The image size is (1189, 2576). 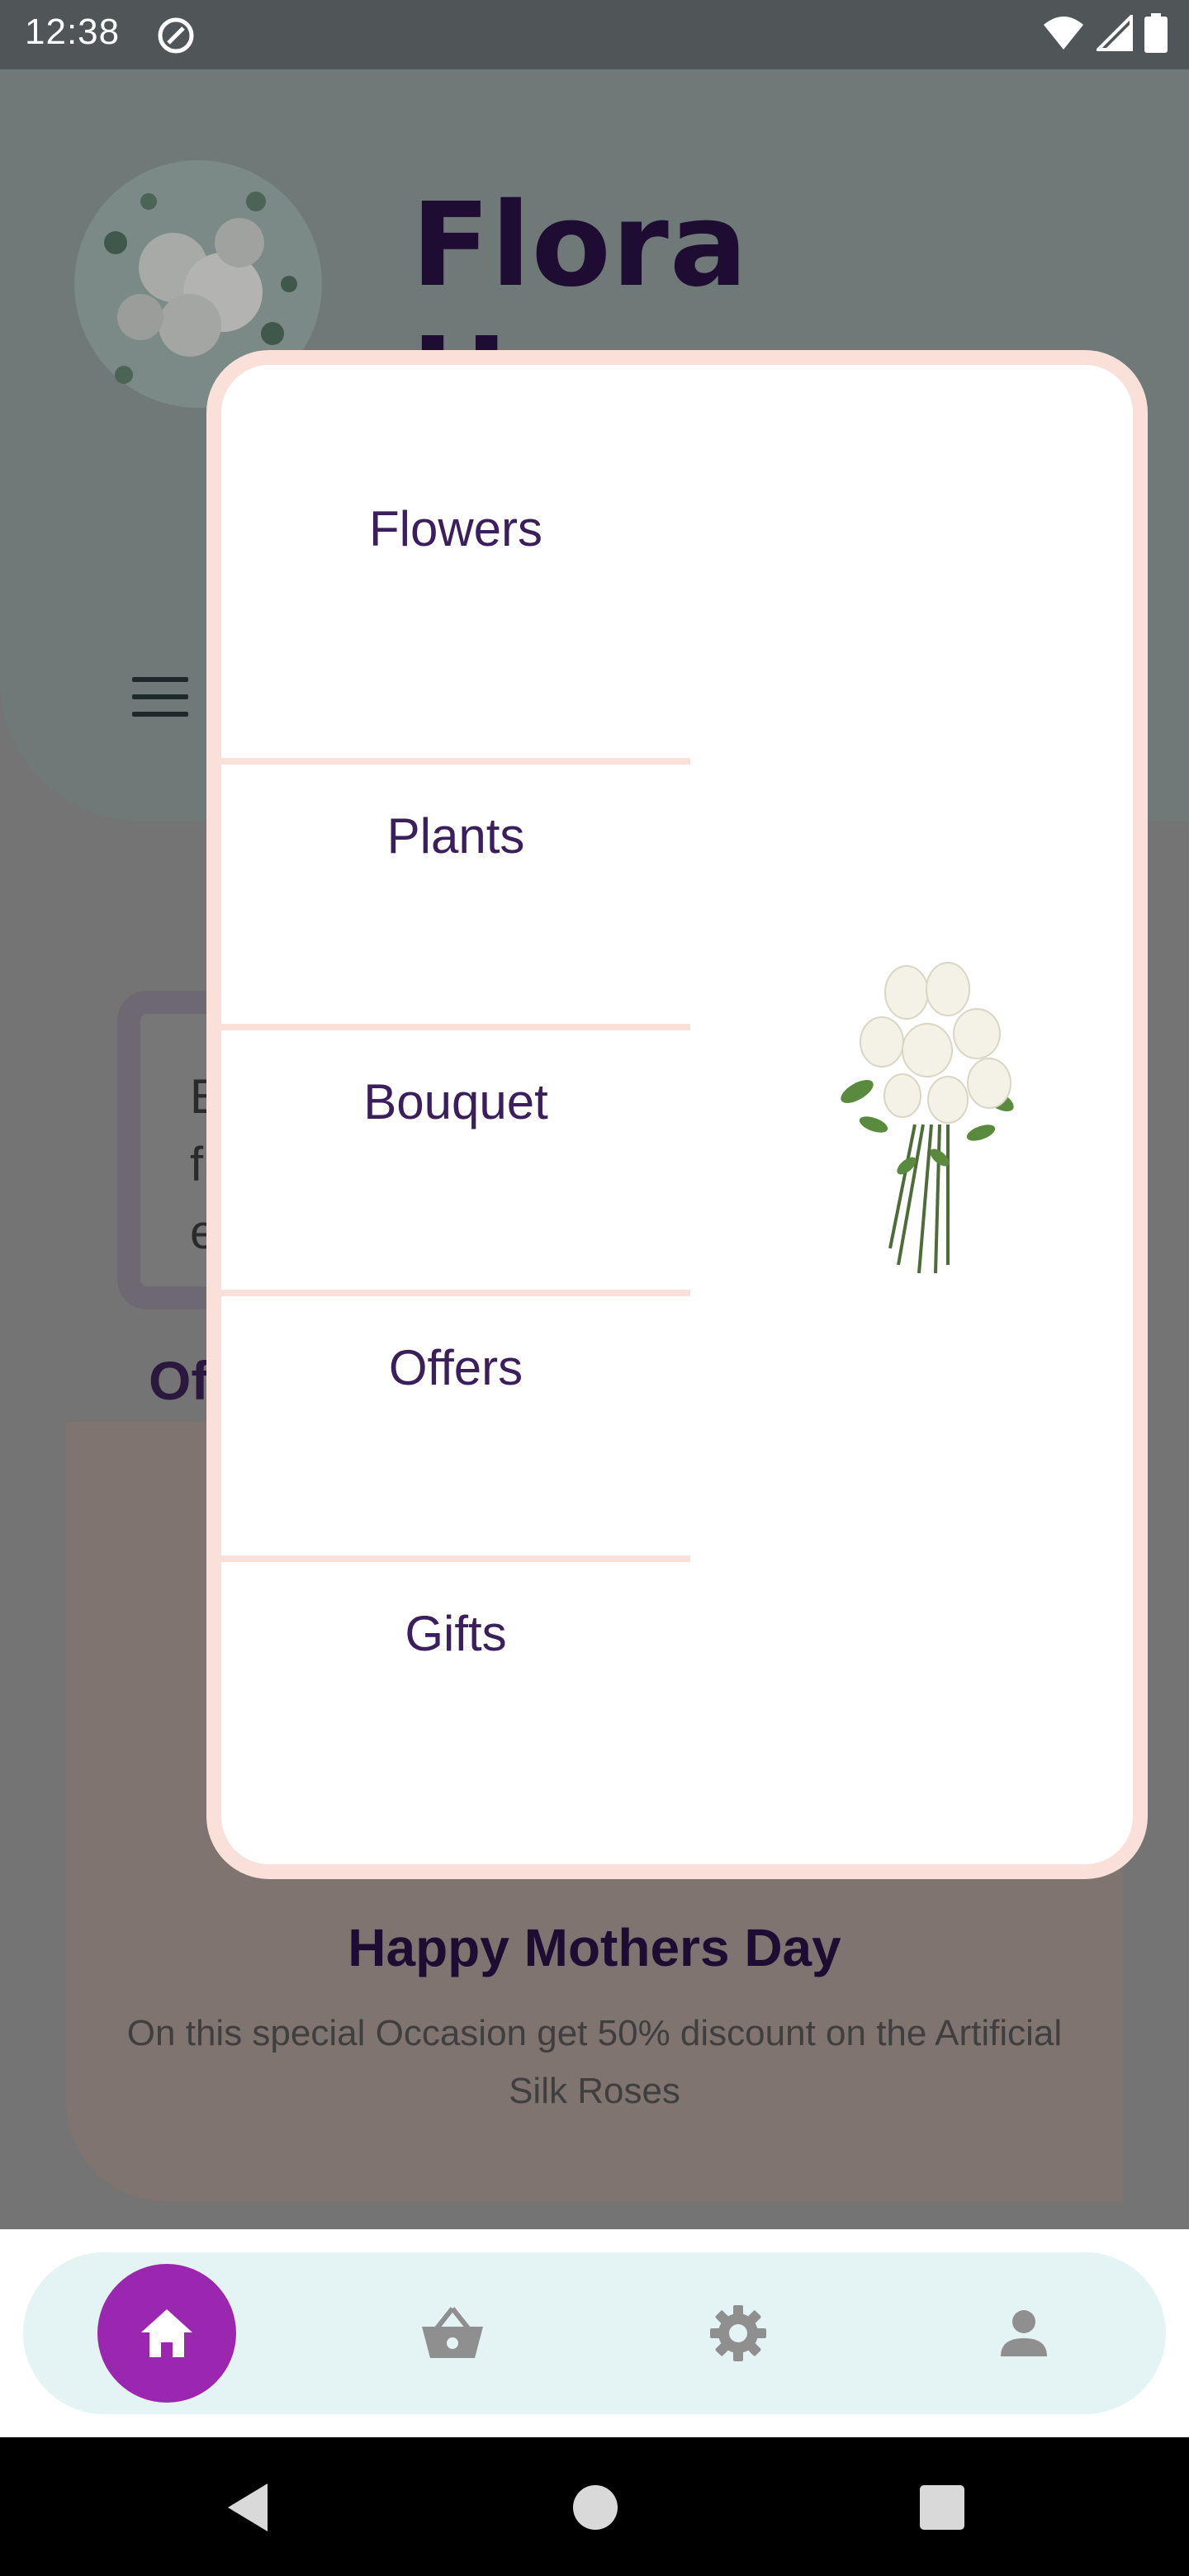 I want to click on menu-item-bouquet: Bouquet, so click(x=455, y=1163).